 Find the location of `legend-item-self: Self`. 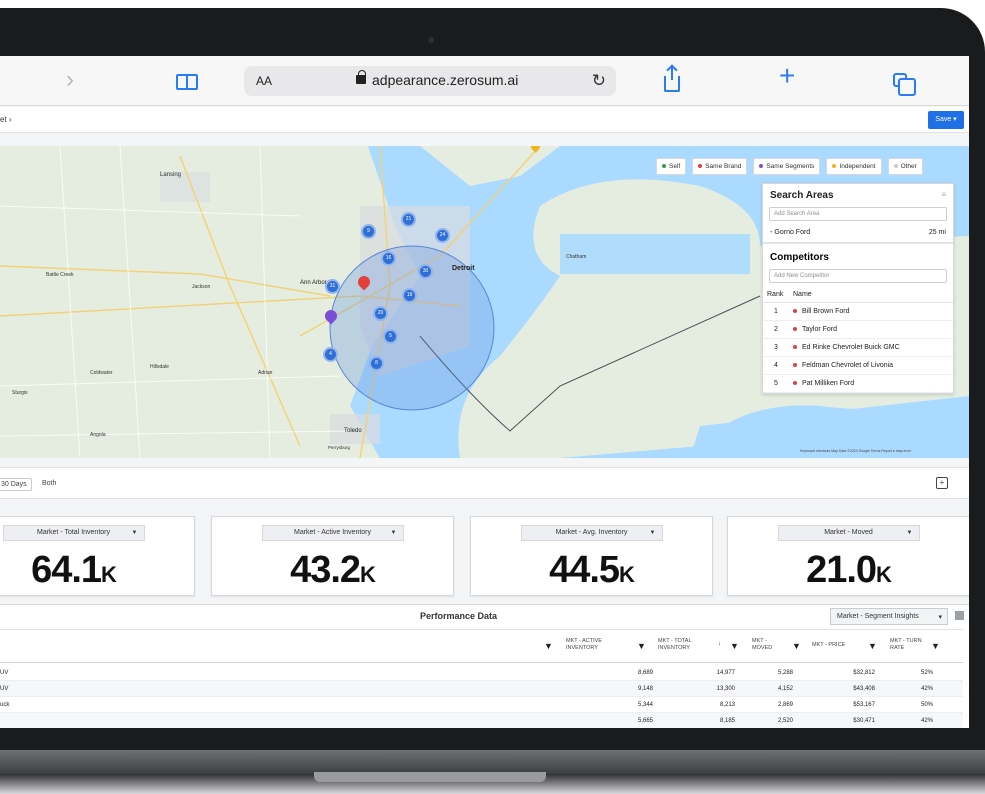

legend-item-self: Self is located at coordinates (671, 166).